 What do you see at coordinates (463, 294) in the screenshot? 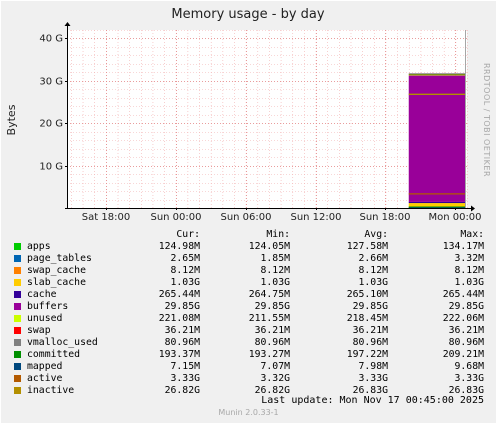
I see `legend-max: 265.44M` at bounding box center [463, 294].